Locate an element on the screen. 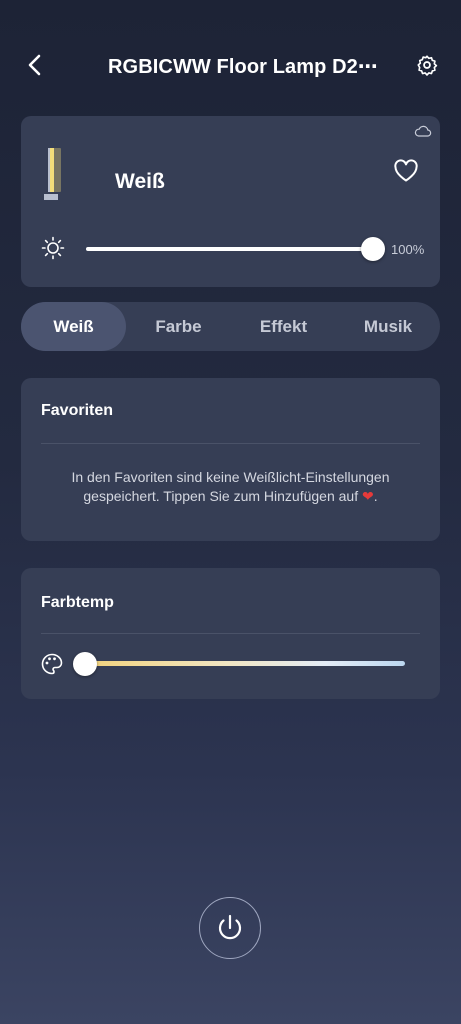  header: RGBICWW Floor Lamp D2⋯ is located at coordinates (230, 65).